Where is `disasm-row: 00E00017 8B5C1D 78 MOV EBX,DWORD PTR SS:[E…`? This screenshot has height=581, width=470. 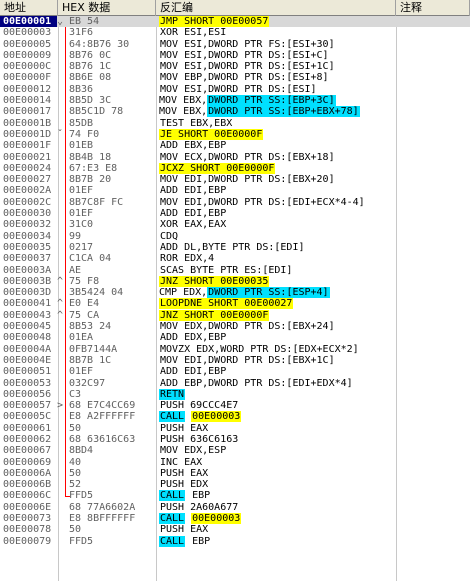 disasm-row: 00E00017 8B5C1D 78 MOV EBX,DWORD PTR SS:[E… is located at coordinates (235, 112).